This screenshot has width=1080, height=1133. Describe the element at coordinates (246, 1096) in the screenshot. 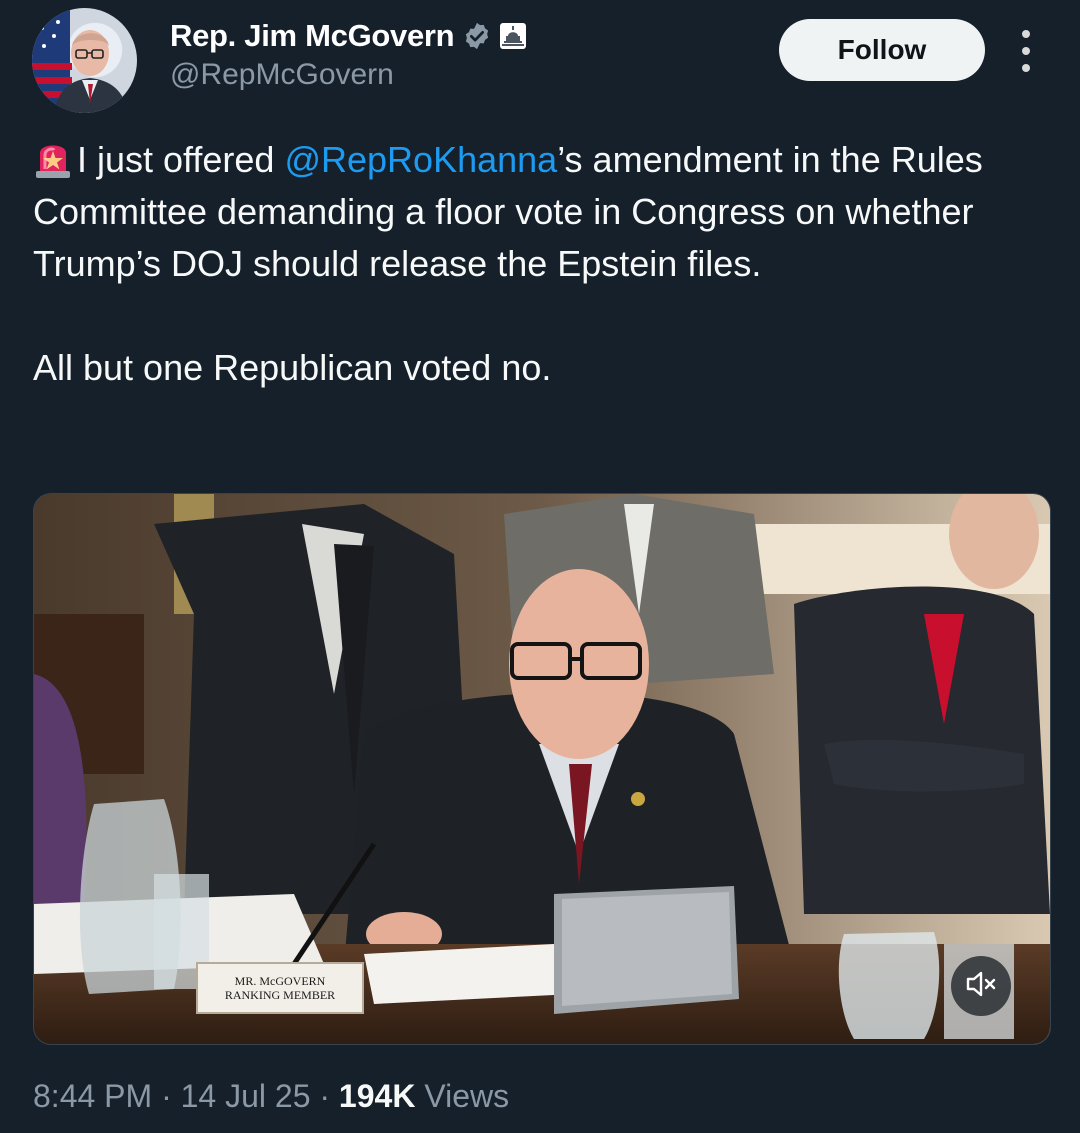

I see `tweet-date: 14 Jul 25` at that location.